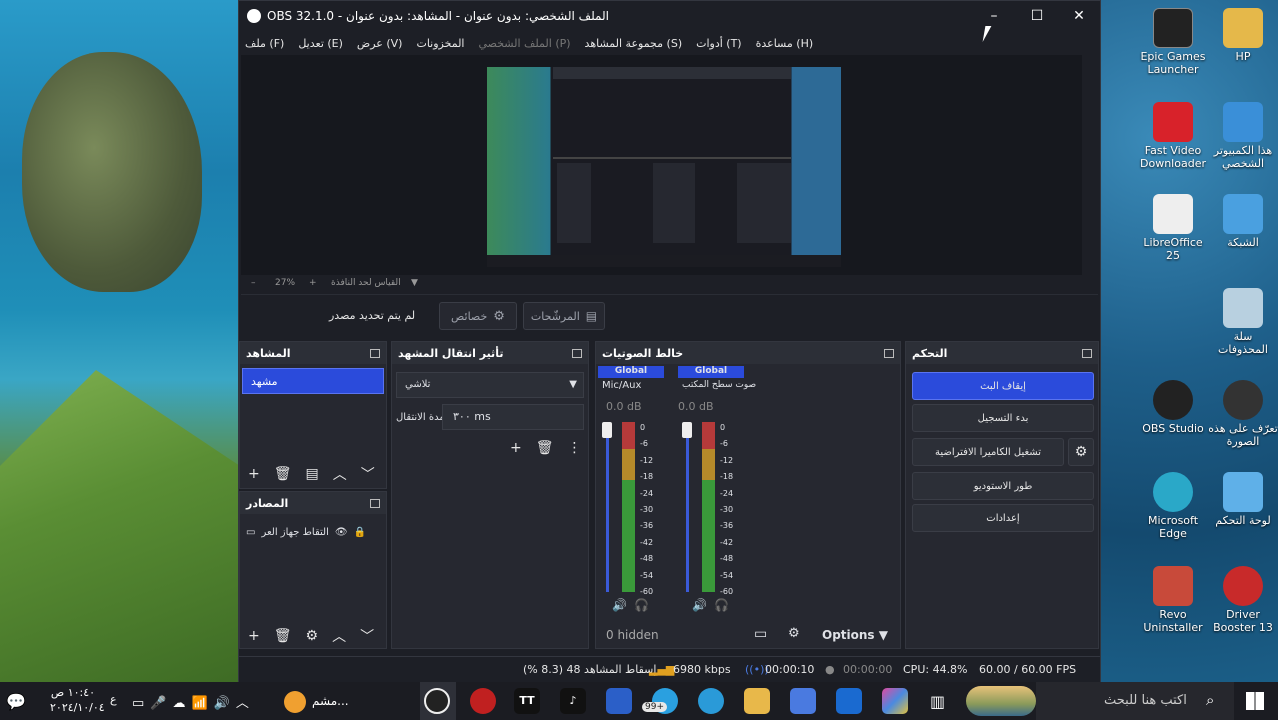 The image size is (1278, 720). What do you see at coordinates (994, 16) in the screenshot?
I see `minimize-button: –` at bounding box center [994, 16].